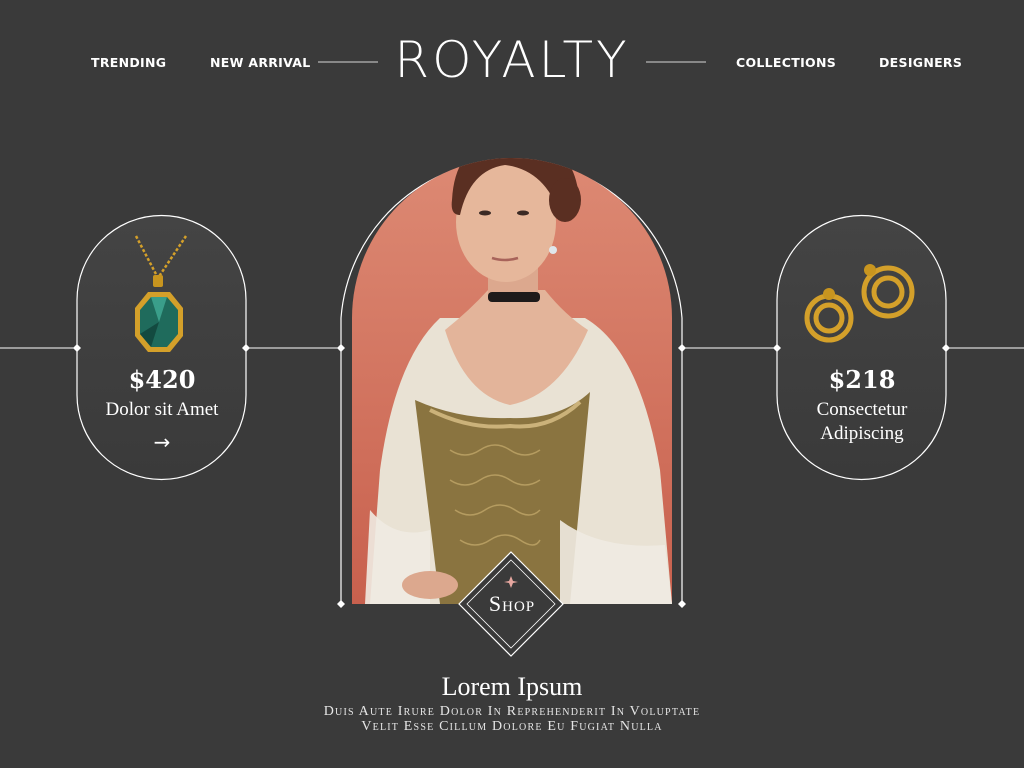 The width and height of the screenshot is (1024, 768). I want to click on footer-title: Lorem Ipsum, so click(512, 686).